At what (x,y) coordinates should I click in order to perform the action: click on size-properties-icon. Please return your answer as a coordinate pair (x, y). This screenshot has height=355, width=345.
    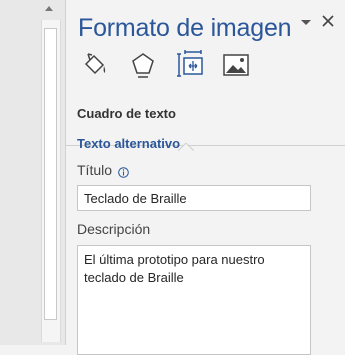
    Looking at the image, I should click on (190, 65).